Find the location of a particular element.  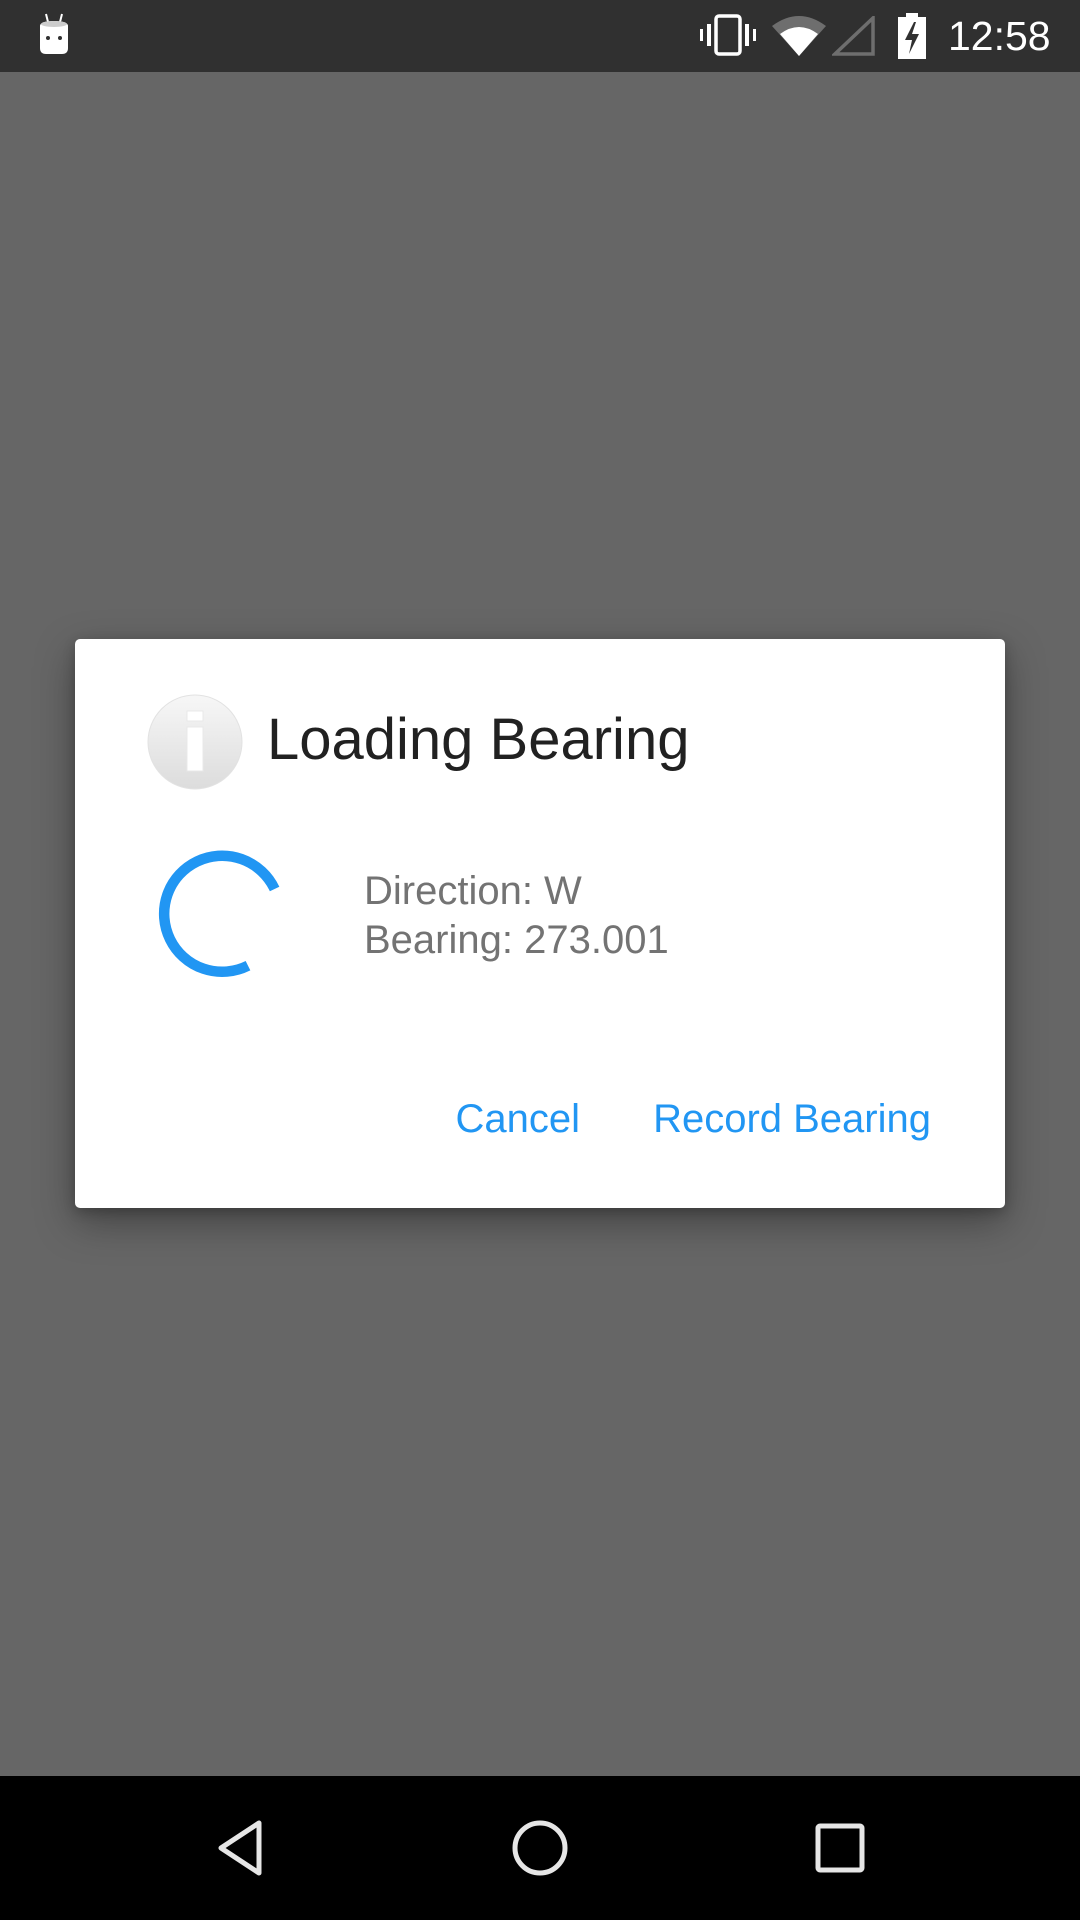

dialog-title: Loading Bearing is located at coordinates (478, 739).